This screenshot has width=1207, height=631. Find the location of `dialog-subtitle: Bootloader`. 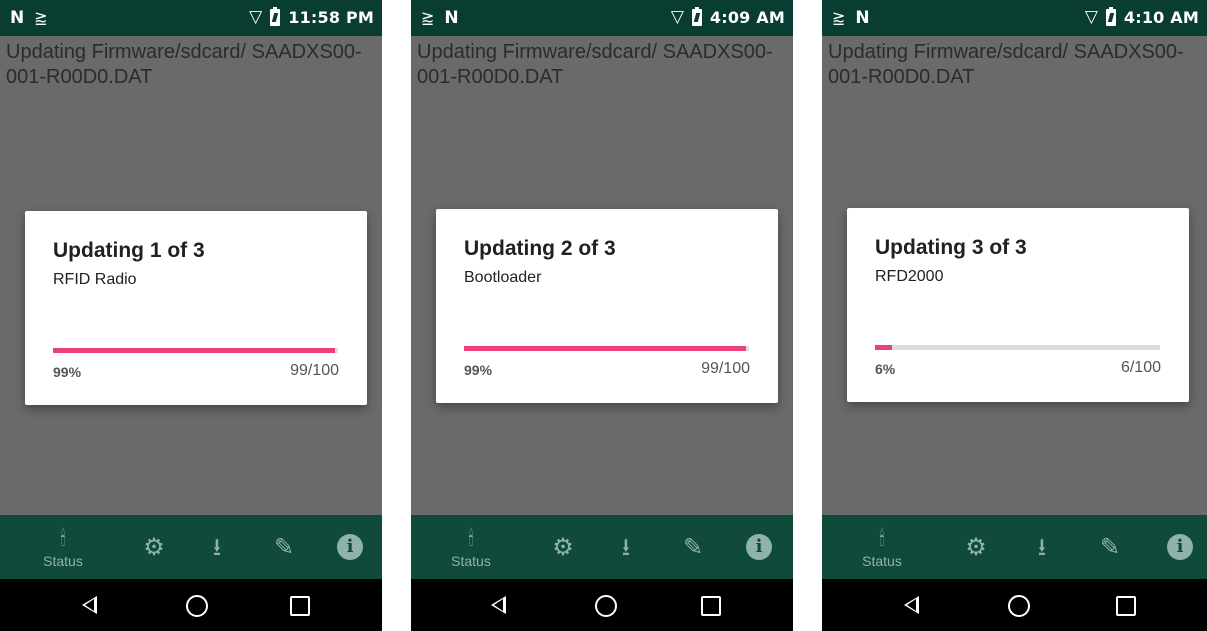

dialog-subtitle: Bootloader is located at coordinates (503, 277).